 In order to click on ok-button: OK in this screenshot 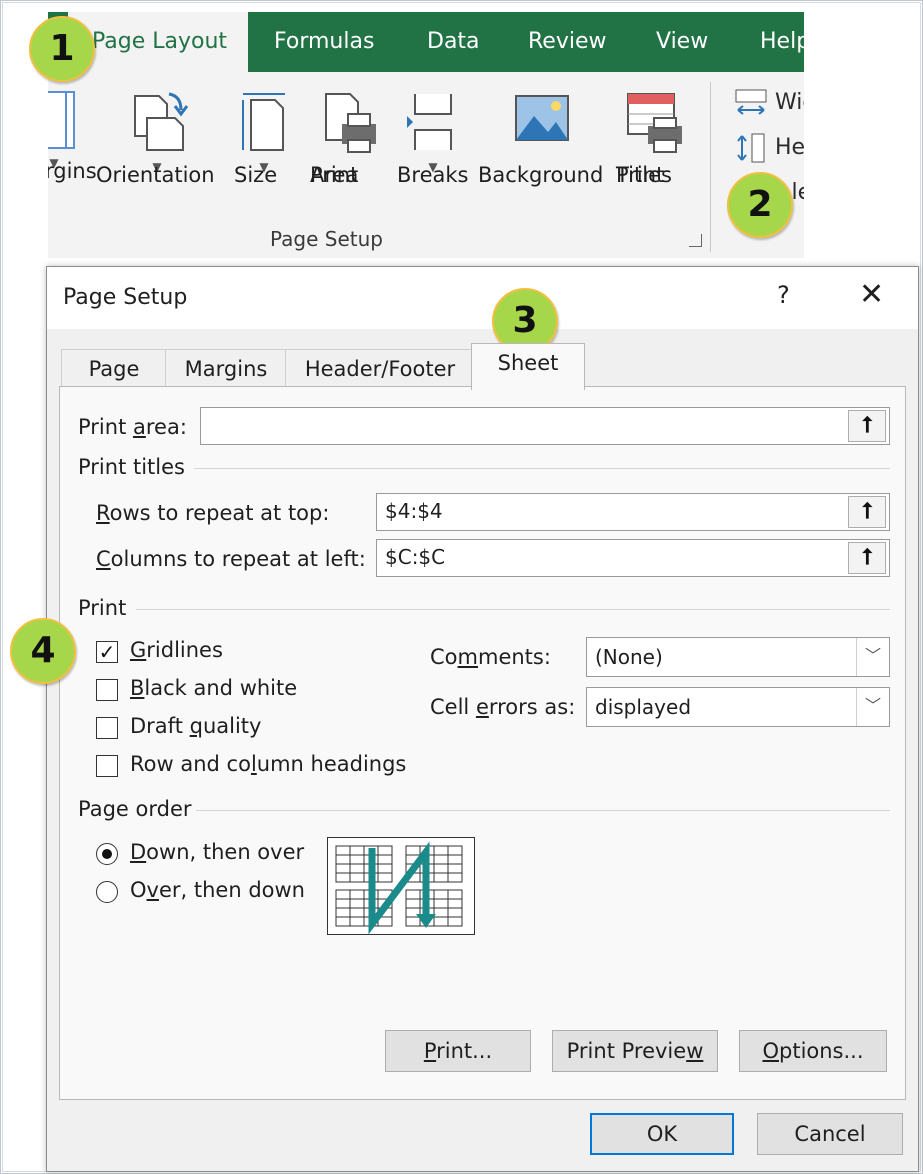, I will do `click(662, 1134)`.